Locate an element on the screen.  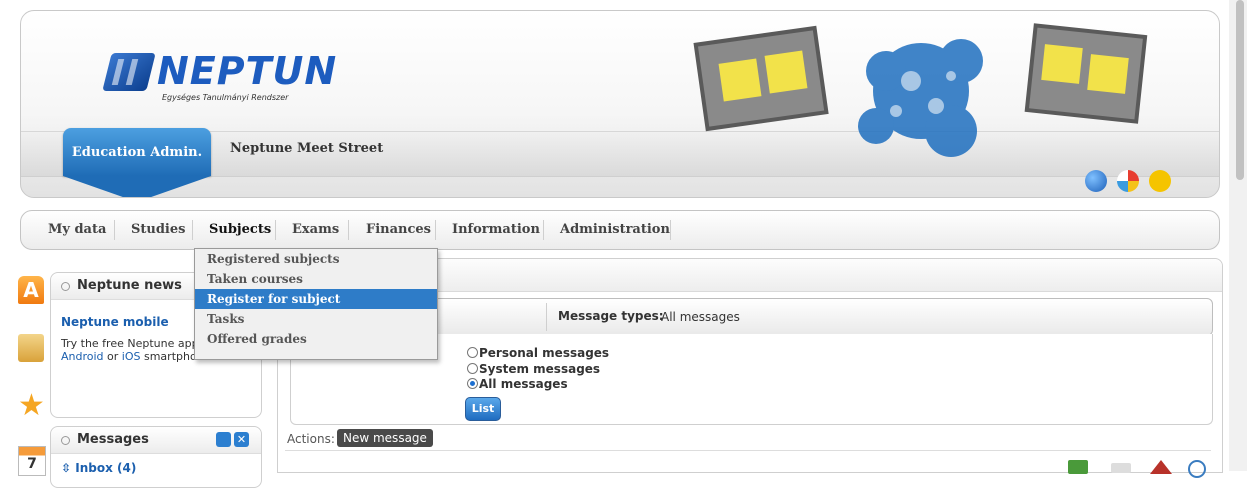
star-icon: ★ is located at coordinates (31, 406).